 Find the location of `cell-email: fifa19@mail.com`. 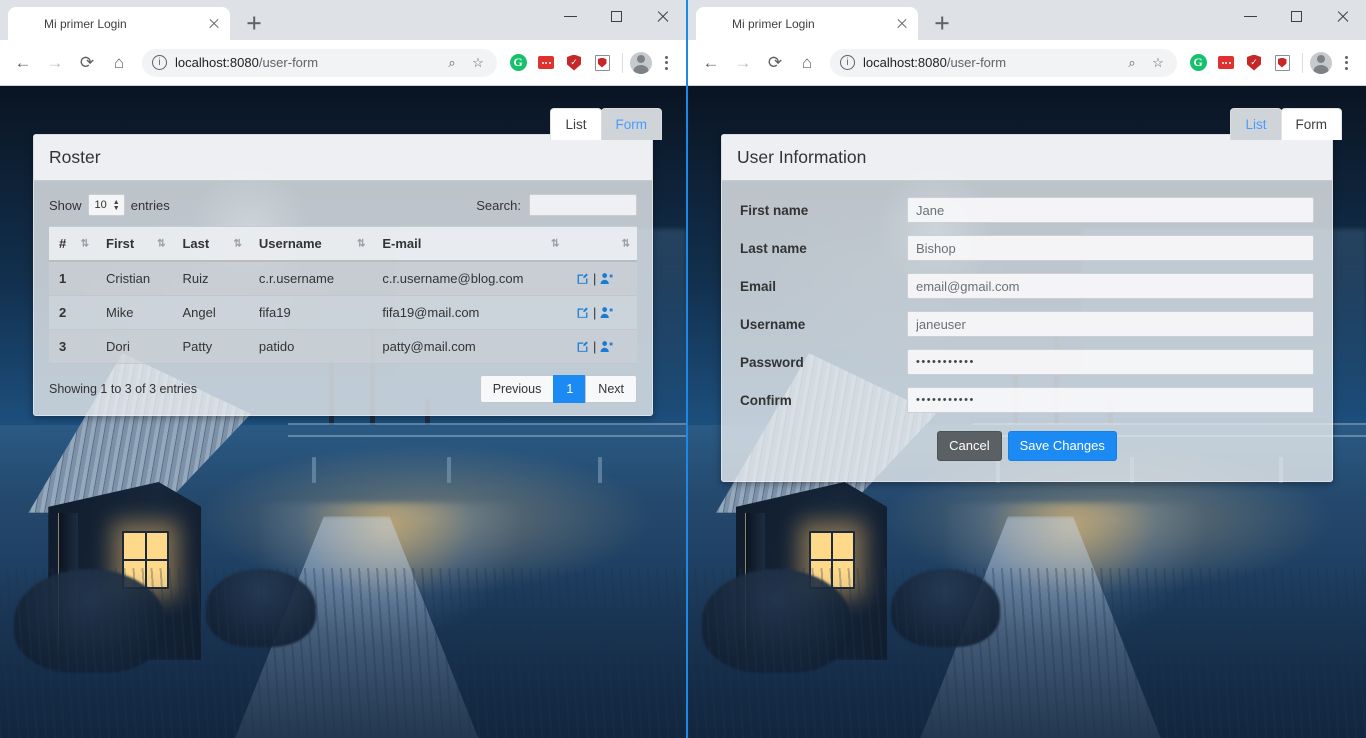

cell-email: fifa19@mail.com is located at coordinates (469, 312).